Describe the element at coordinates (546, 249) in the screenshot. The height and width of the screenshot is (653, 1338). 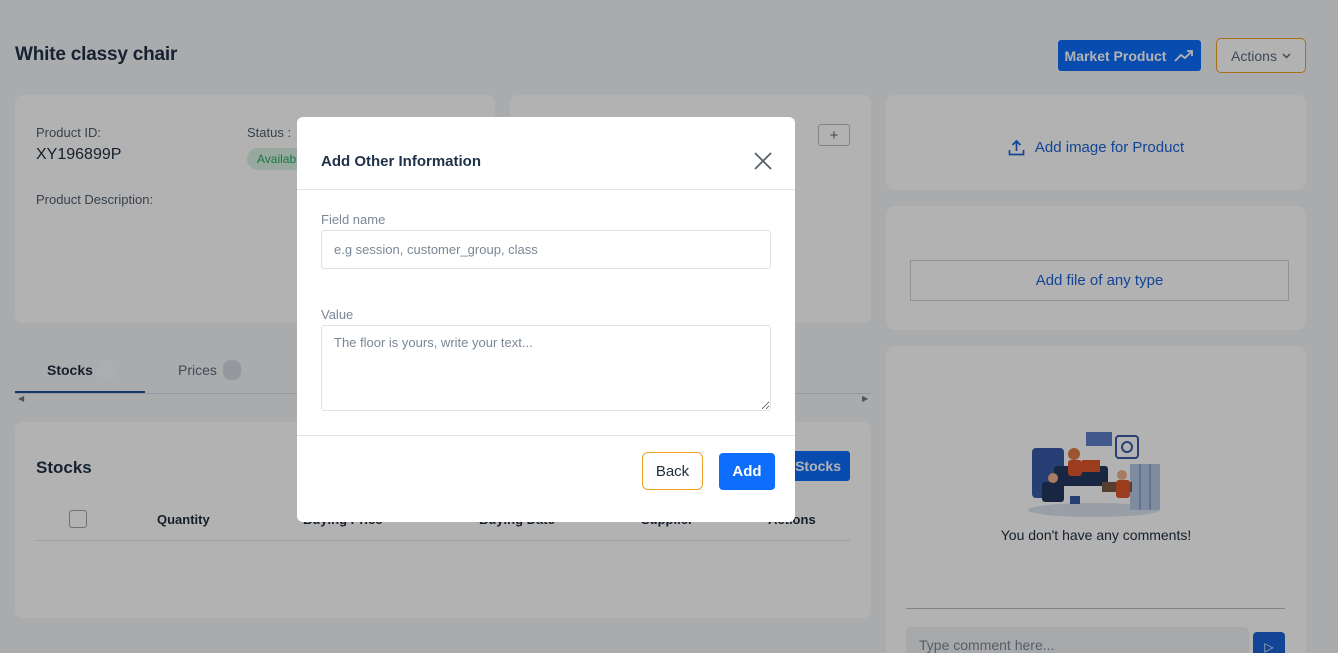
I see `field-name-input` at that location.